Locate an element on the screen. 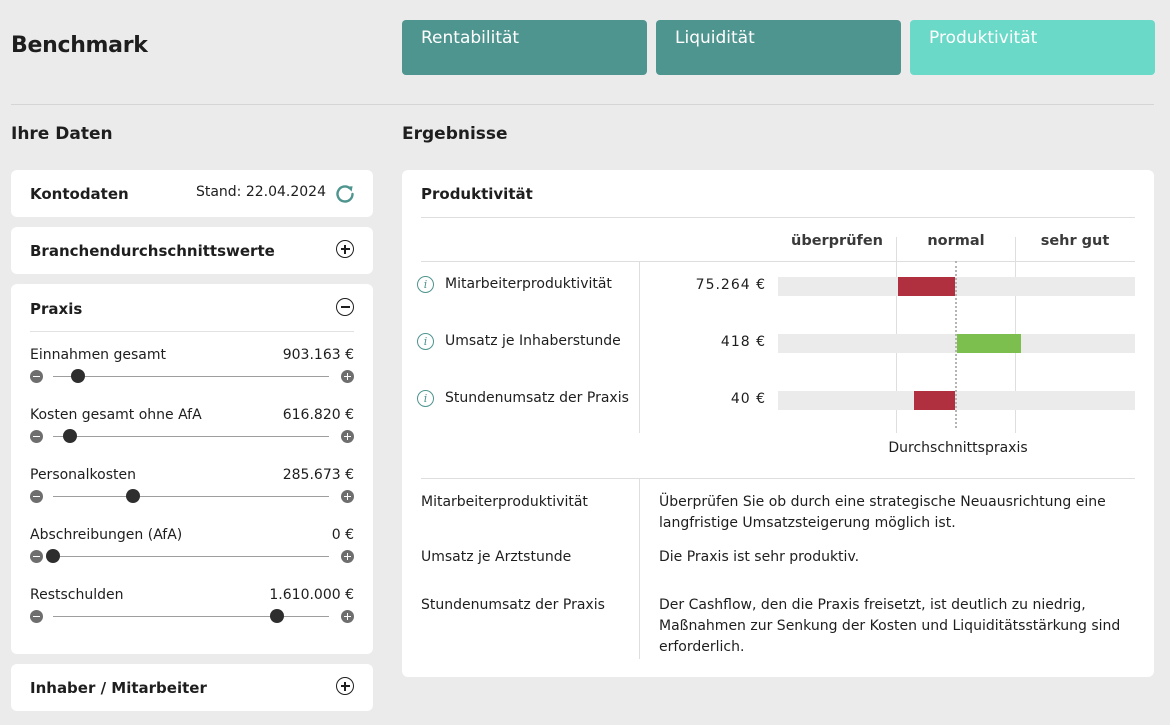 This screenshot has width=1170, height=725. tab-liquiditaet: Liquidität is located at coordinates (778, 47).